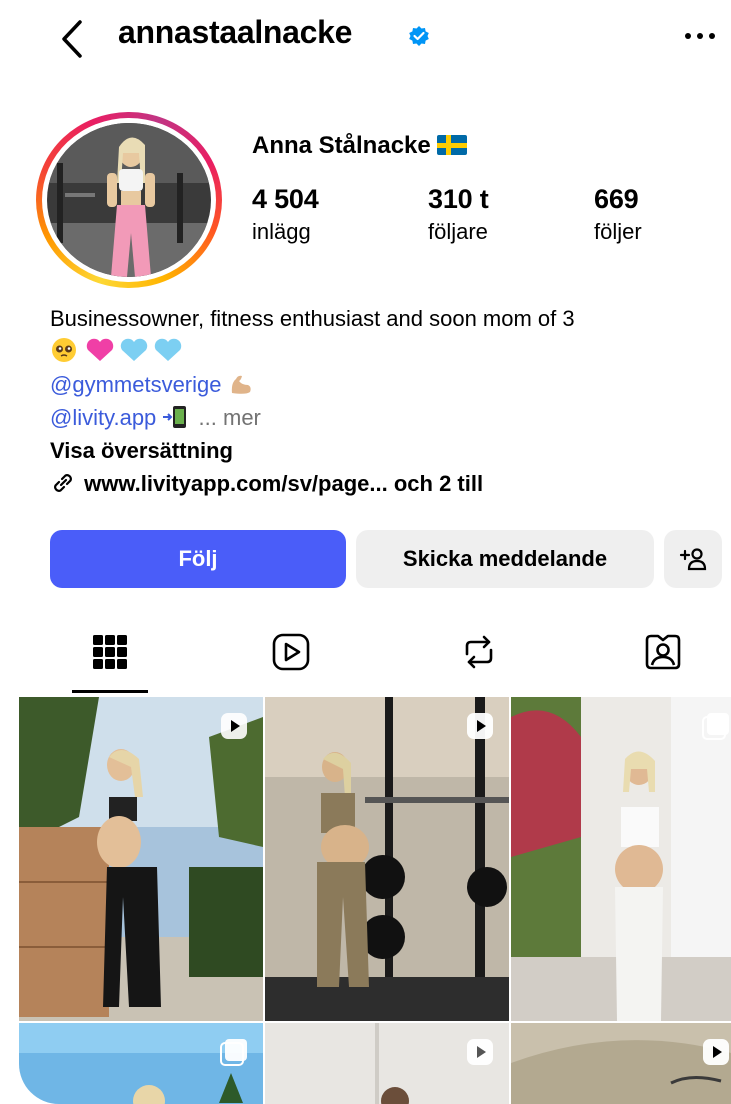  I want to click on website-row: www.livityapp.com/sv/page... och 2 till, so click(385, 483).